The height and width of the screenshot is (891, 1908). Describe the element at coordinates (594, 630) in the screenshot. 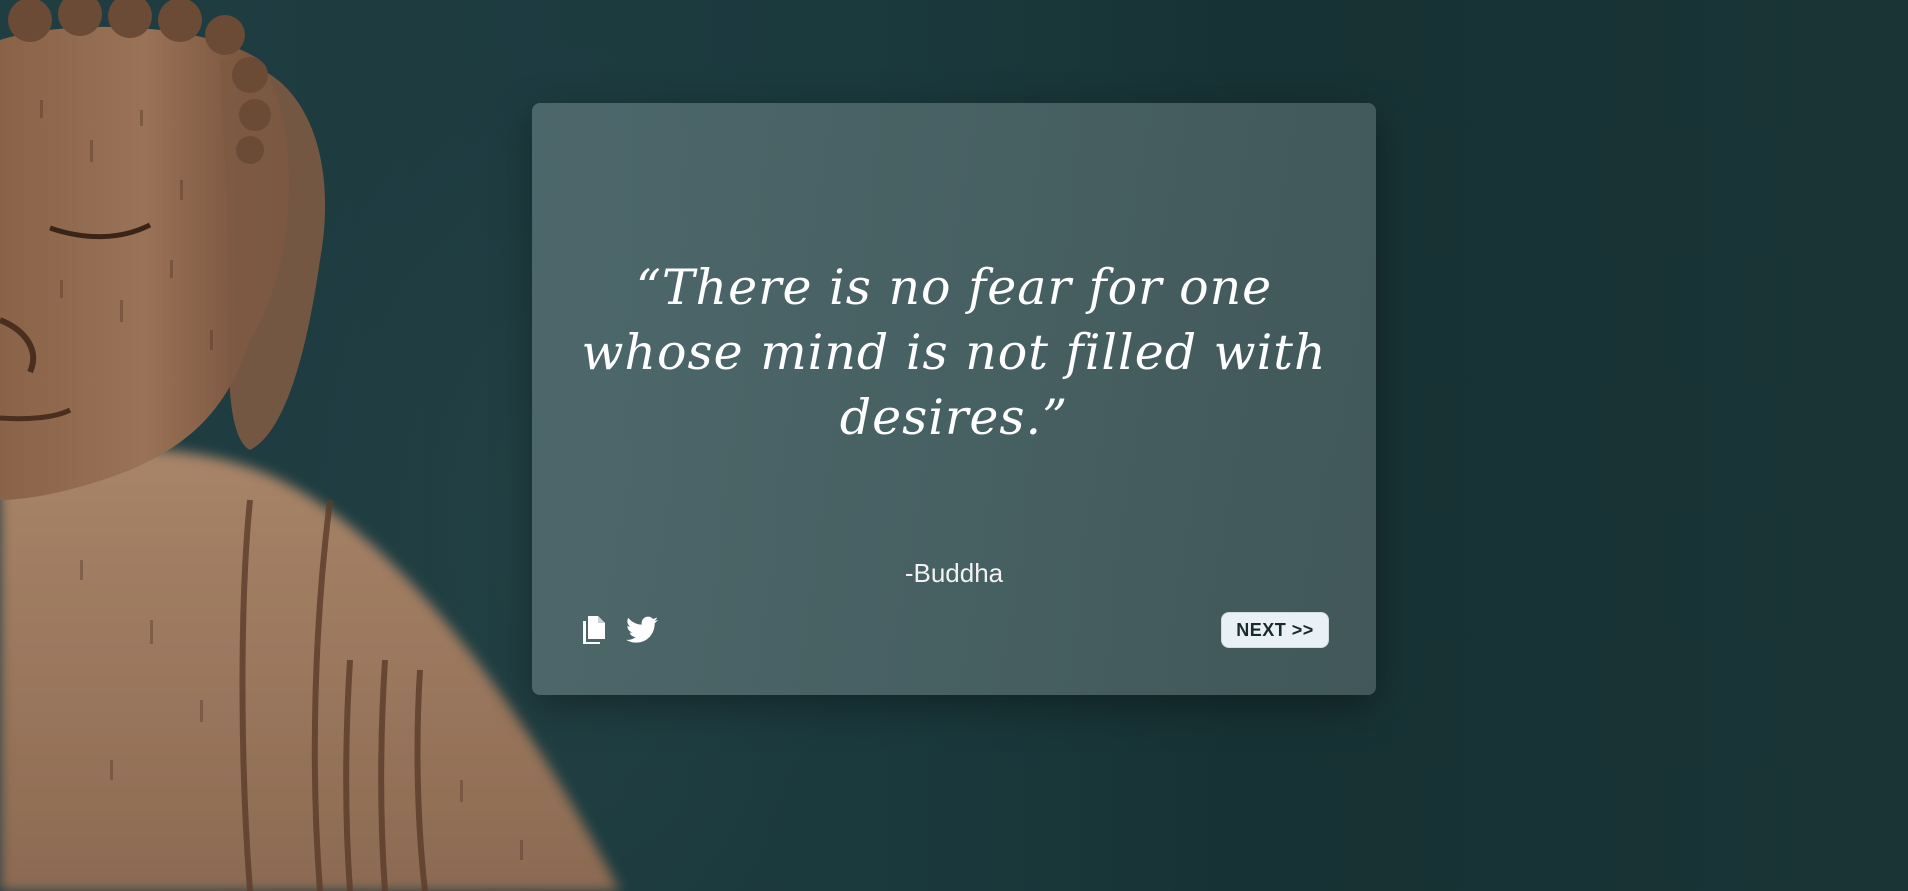

I see `copy-icon` at that location.